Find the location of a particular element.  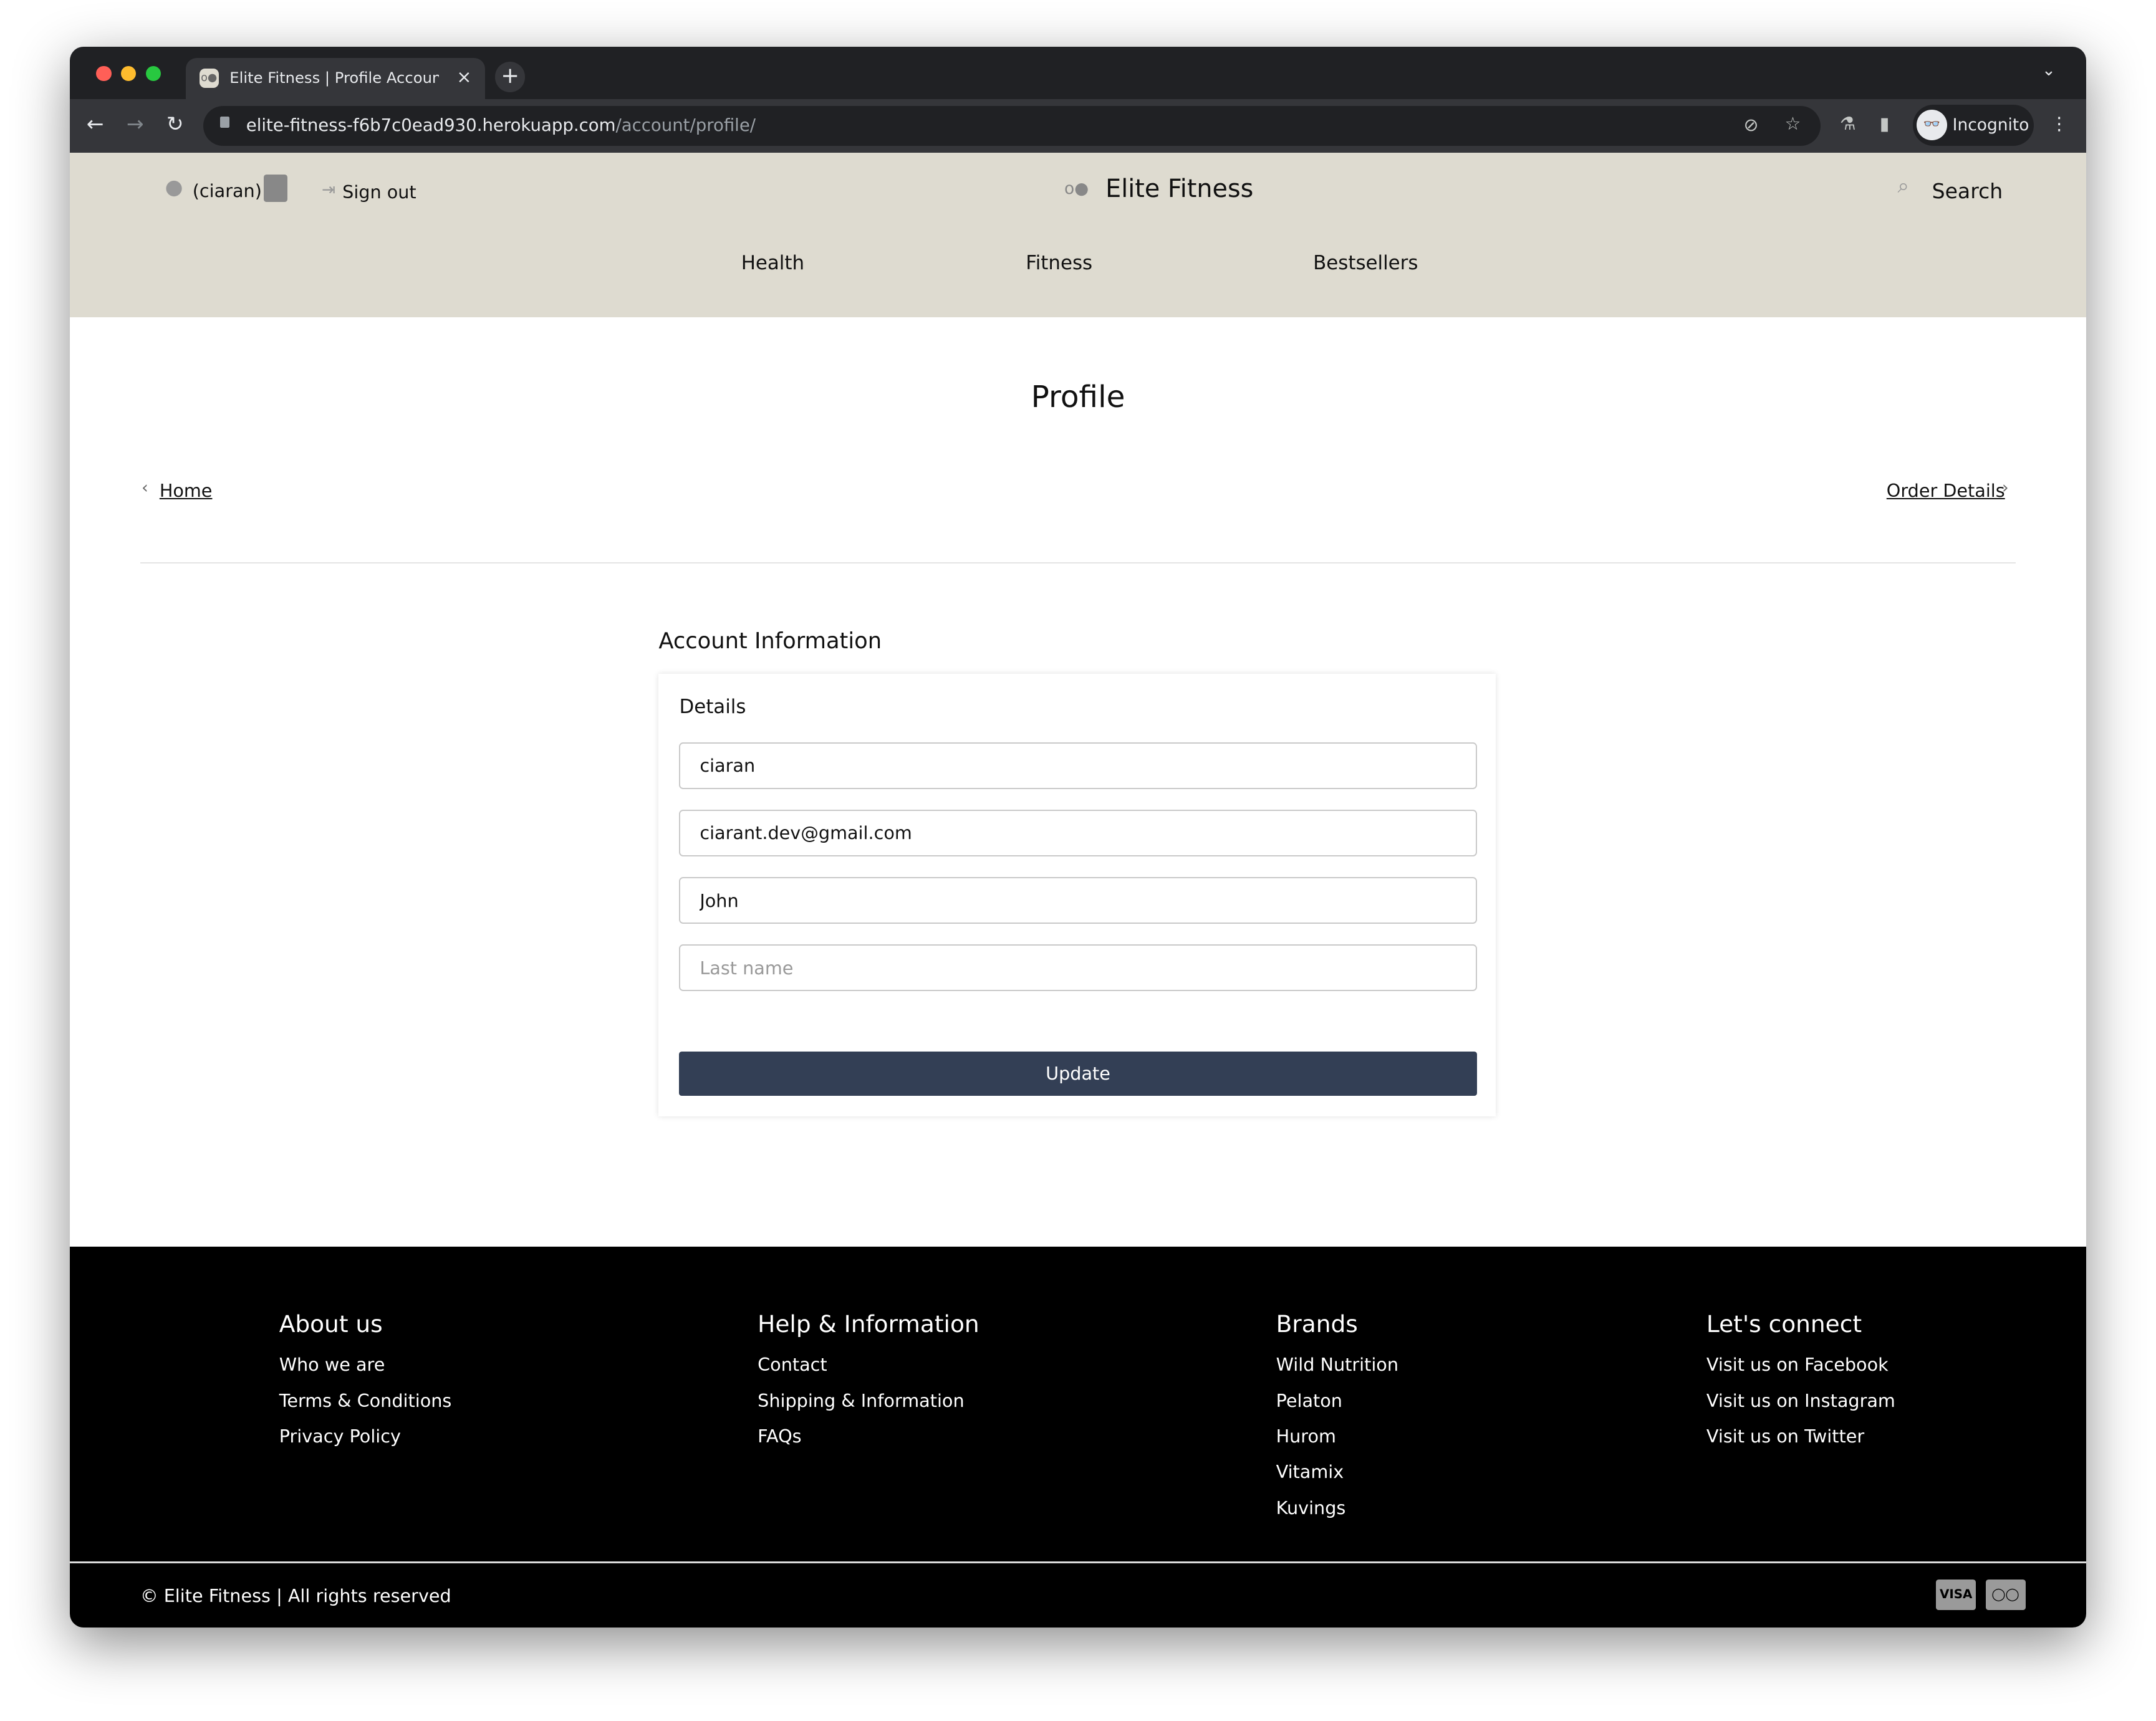

username-field is located at coordinates (1078, 765).